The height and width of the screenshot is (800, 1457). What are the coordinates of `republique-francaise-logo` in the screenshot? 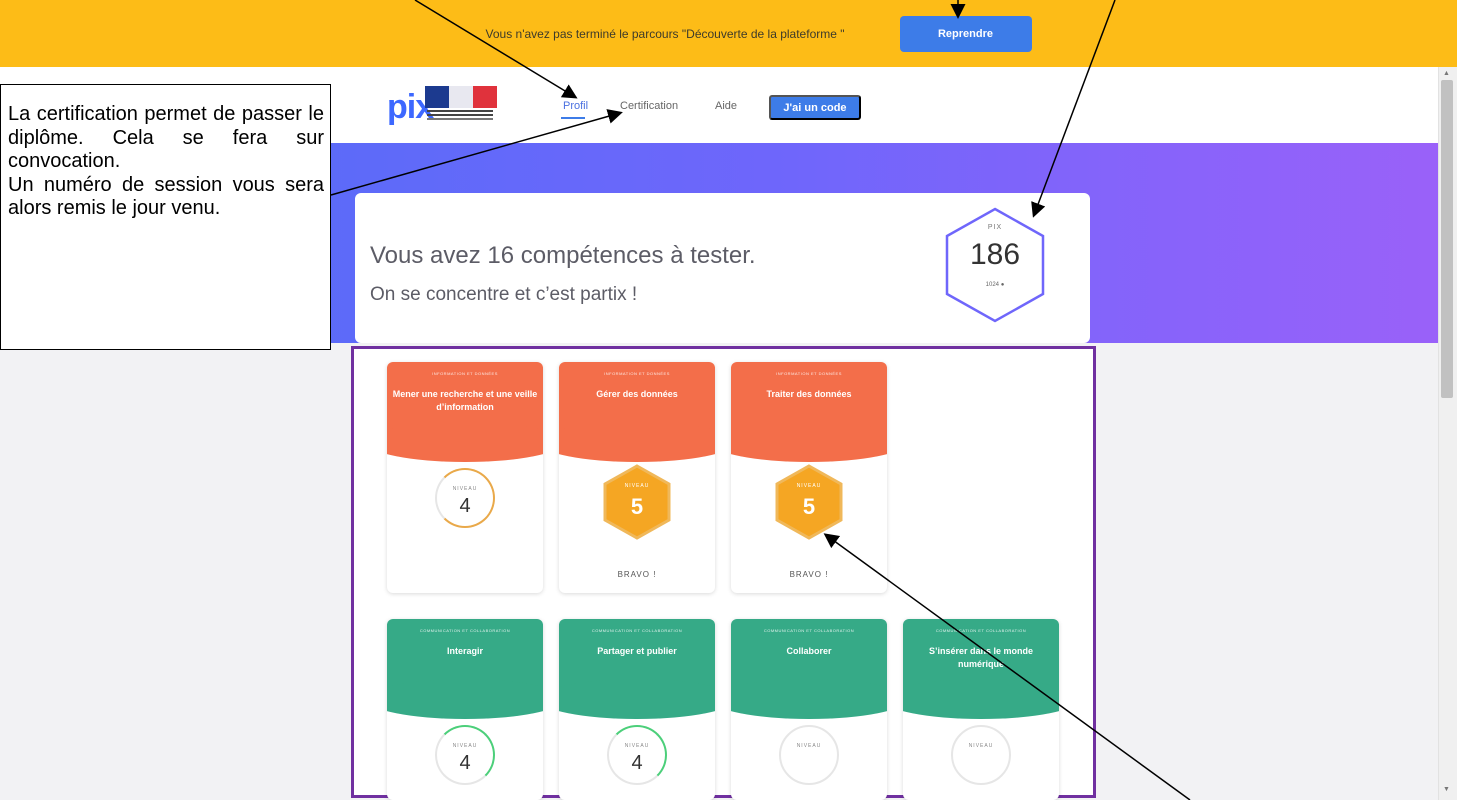 It's located at (461, 104).